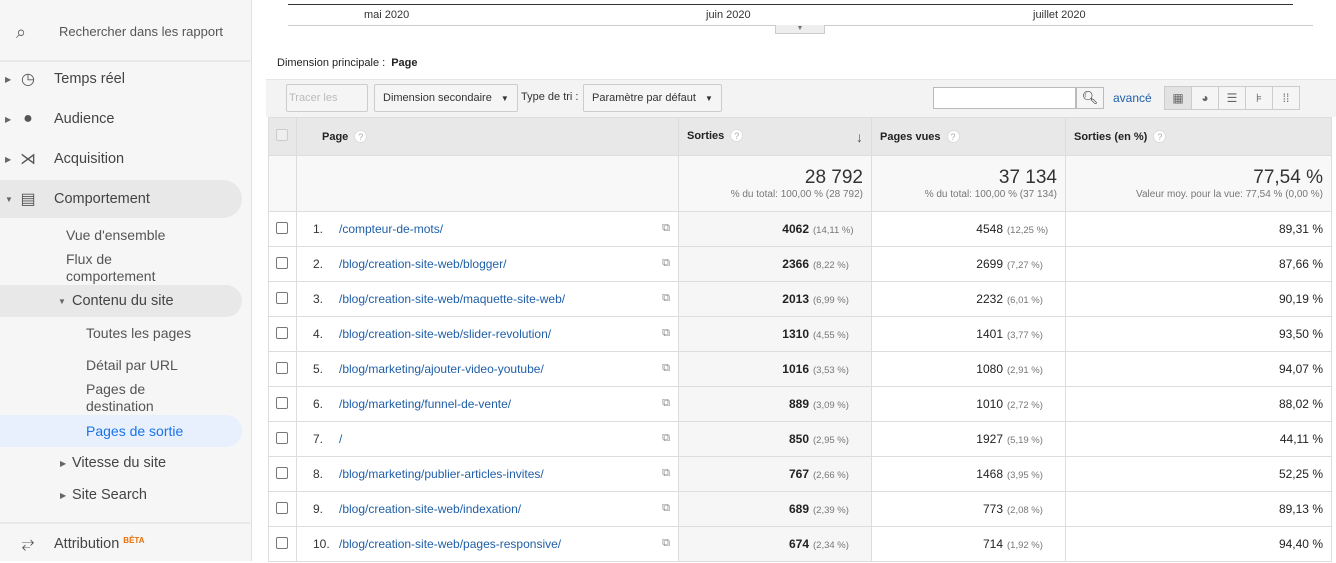 Image resolution: width=1336 pixels, height=563 pixels. Describe the element at coordinates (1300, 509) in the screenshot. I see `exit-rate-value: 89,13 %` at that location.